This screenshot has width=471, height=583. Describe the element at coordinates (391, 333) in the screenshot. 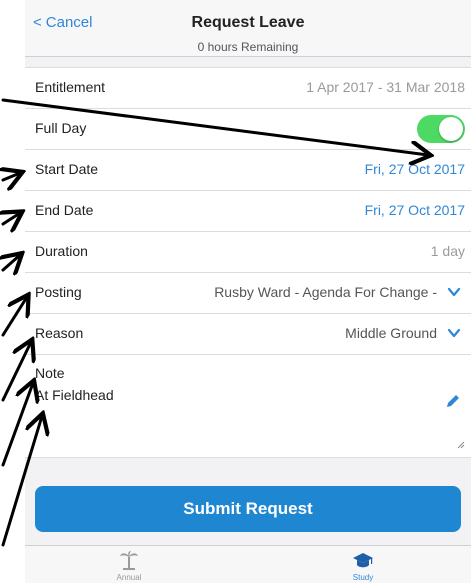

I see `reason-value: Middle Ground` at that location.